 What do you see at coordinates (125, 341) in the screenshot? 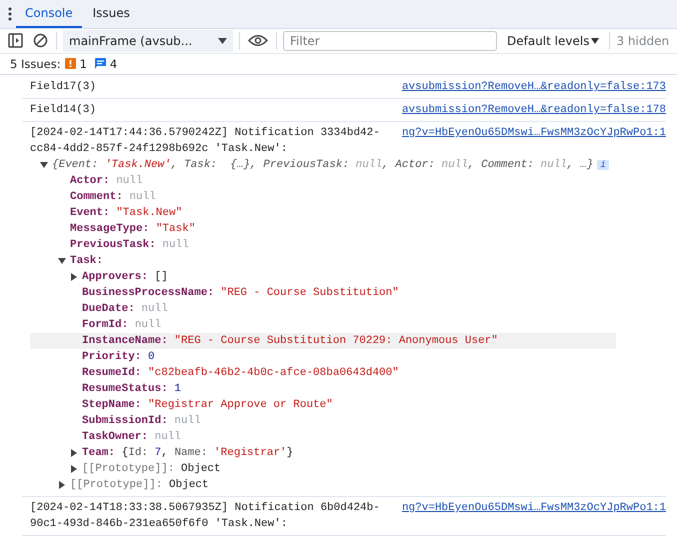
I see `property-key: InstanceName:` at bounding box center [125, 341].